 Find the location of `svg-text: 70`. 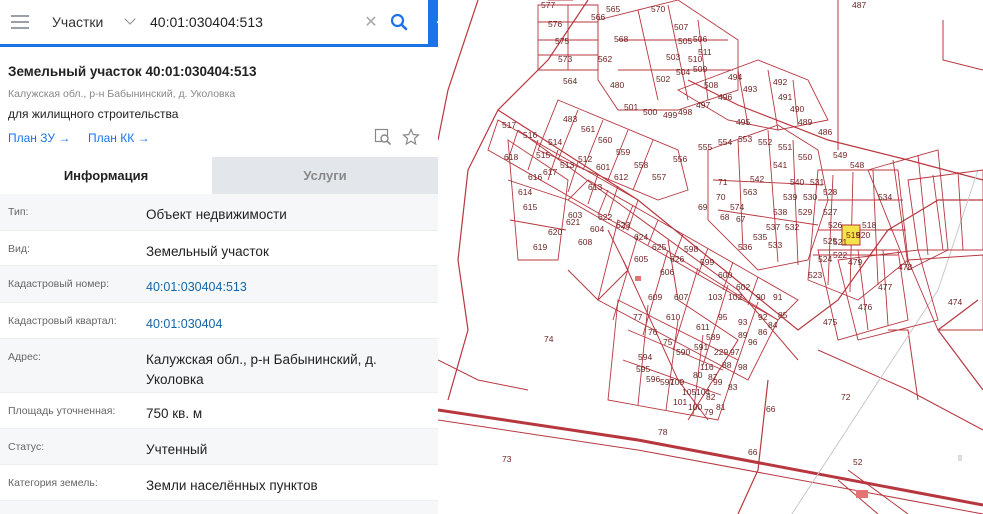

svg-text: 70 is located at coordinates (721, 197).